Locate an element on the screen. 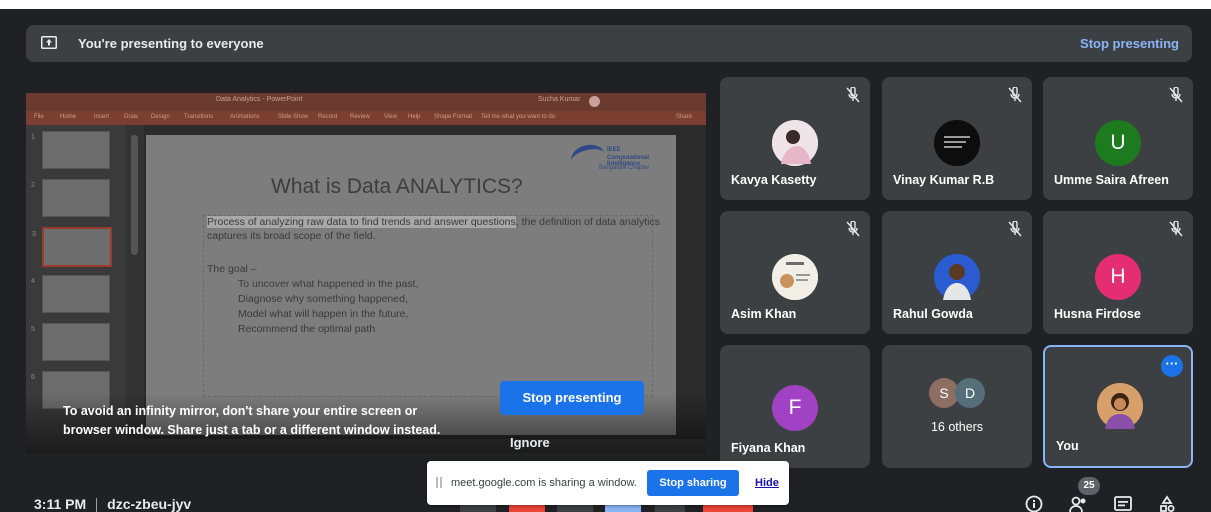  self-avatar-photo is located at coordinates (1120, 406).